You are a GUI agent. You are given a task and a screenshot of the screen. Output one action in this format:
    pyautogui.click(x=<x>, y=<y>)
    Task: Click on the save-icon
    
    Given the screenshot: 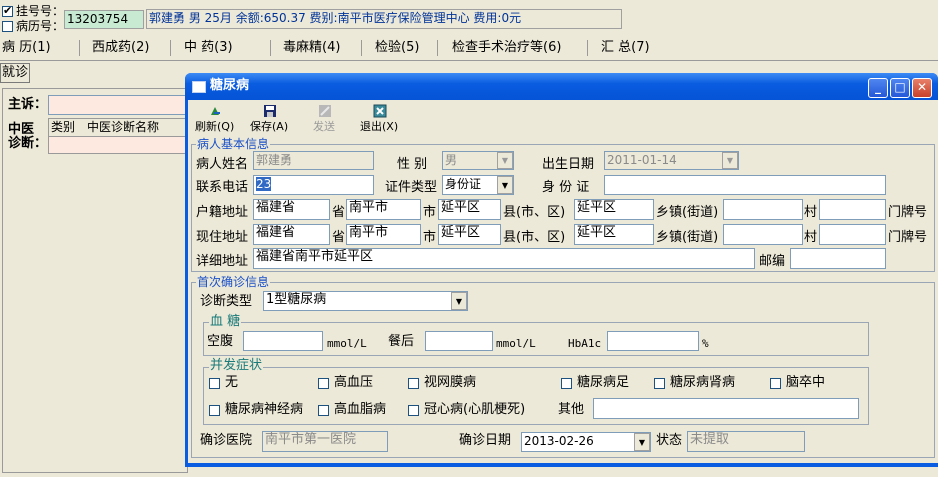 What is the action you would take?
    pyautogui.click(x=270, y=111)
    